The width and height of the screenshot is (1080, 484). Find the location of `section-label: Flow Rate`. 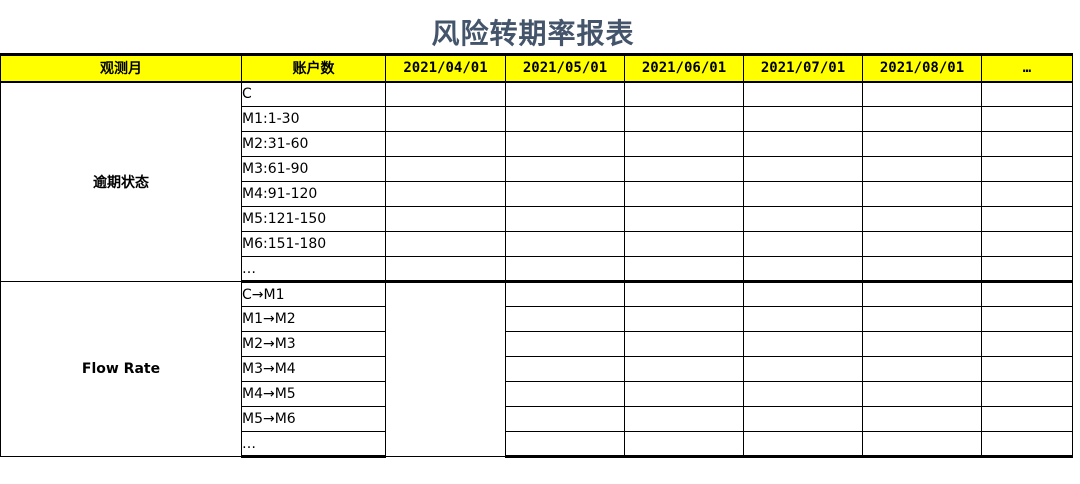

section-label: Flow Rate is located at coordinates (121, 369).